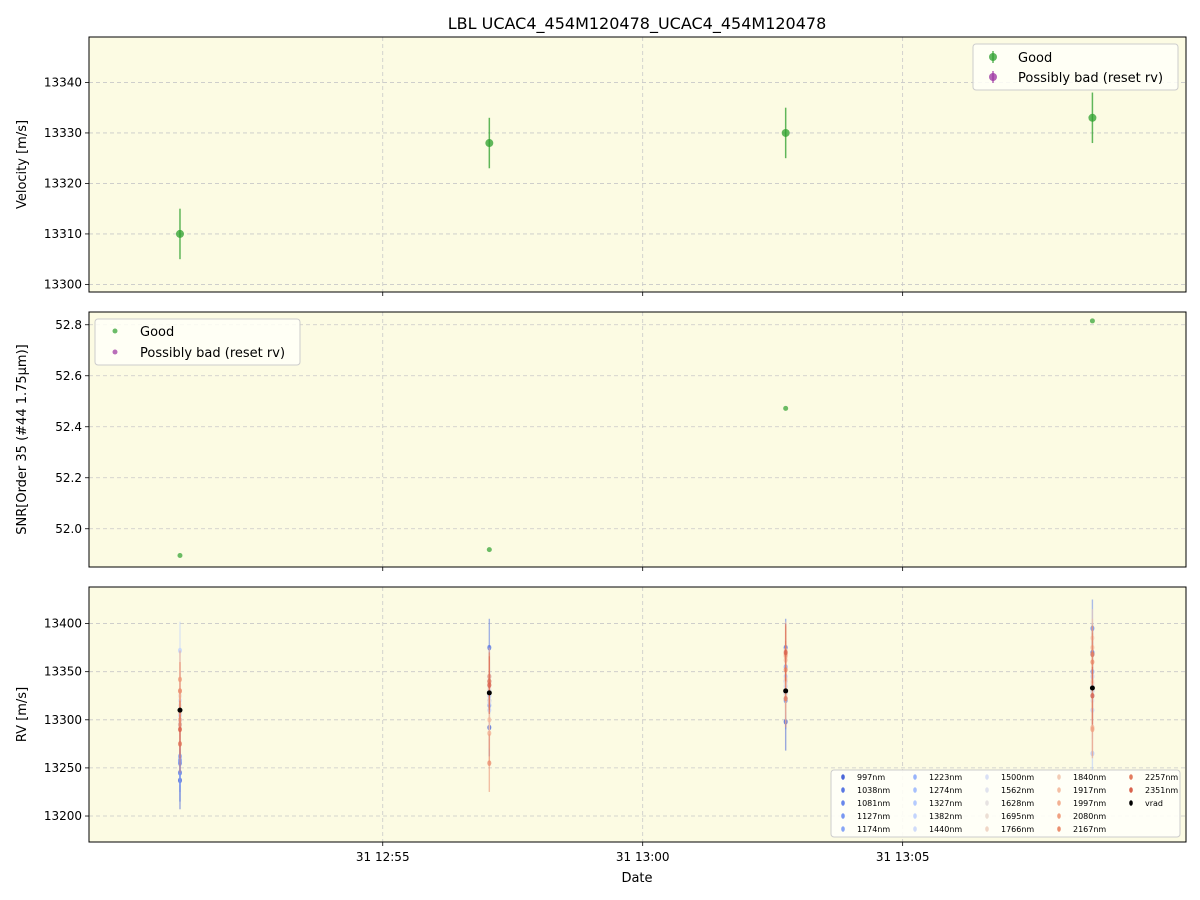 This screenshot has height=900, width=1200. What do you see at coordinates (945, 777) in the screenshot?
I see `legend-label: 1223nm` at bounding box center [945, 777].